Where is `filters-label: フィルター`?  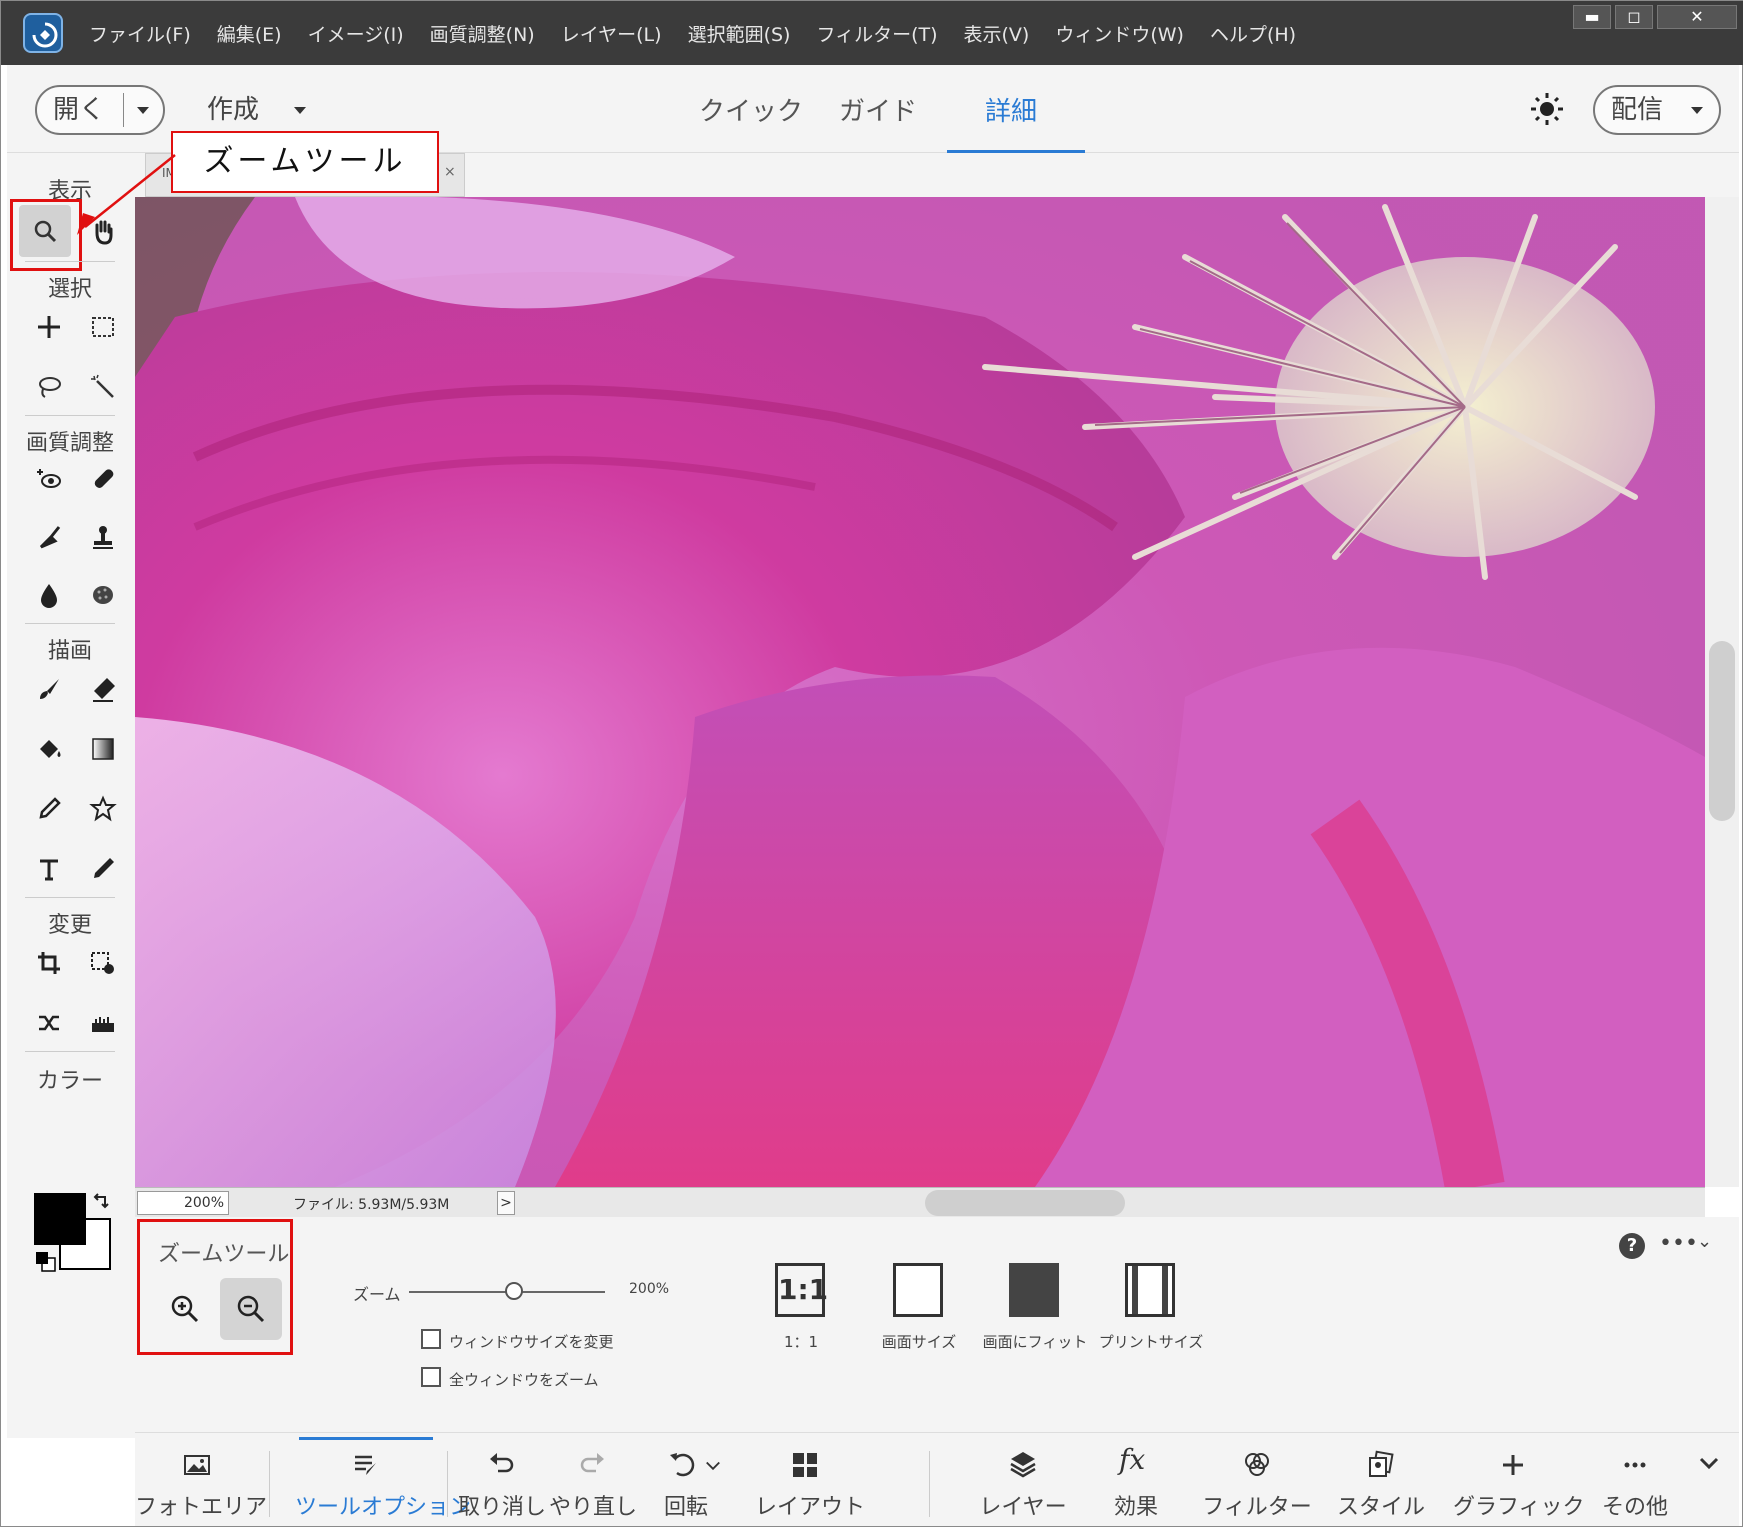
filters-label: フィルター is located at coordinates (1257, 1507).